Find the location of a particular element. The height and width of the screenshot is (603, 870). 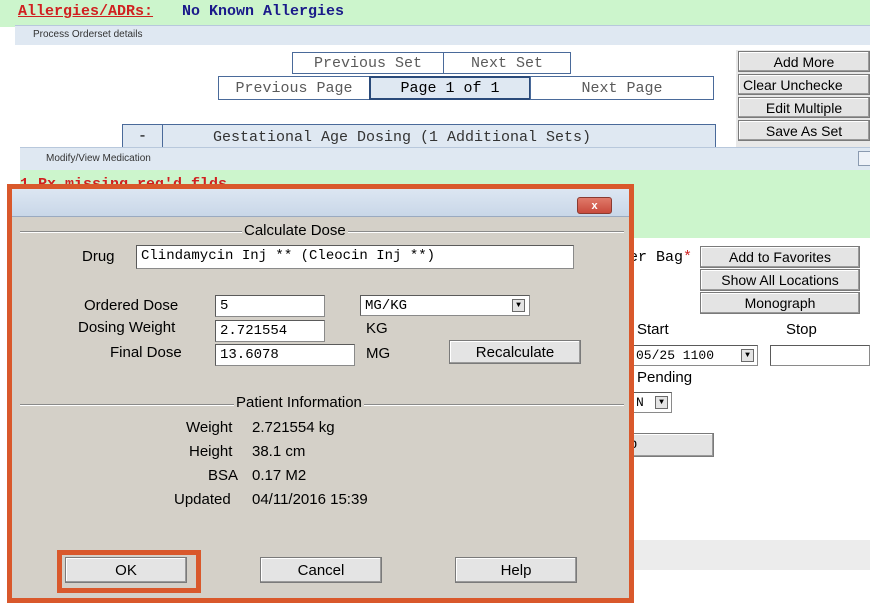

collapse-set-button: - is located at coordinates (143, 136).